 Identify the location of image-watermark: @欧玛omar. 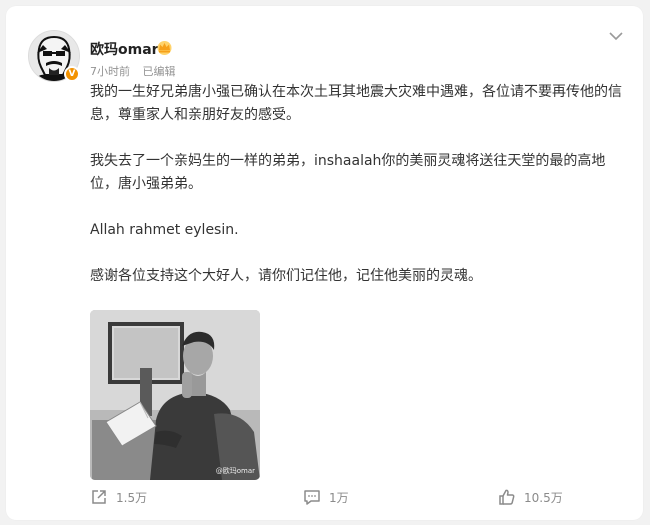
(235, 471).